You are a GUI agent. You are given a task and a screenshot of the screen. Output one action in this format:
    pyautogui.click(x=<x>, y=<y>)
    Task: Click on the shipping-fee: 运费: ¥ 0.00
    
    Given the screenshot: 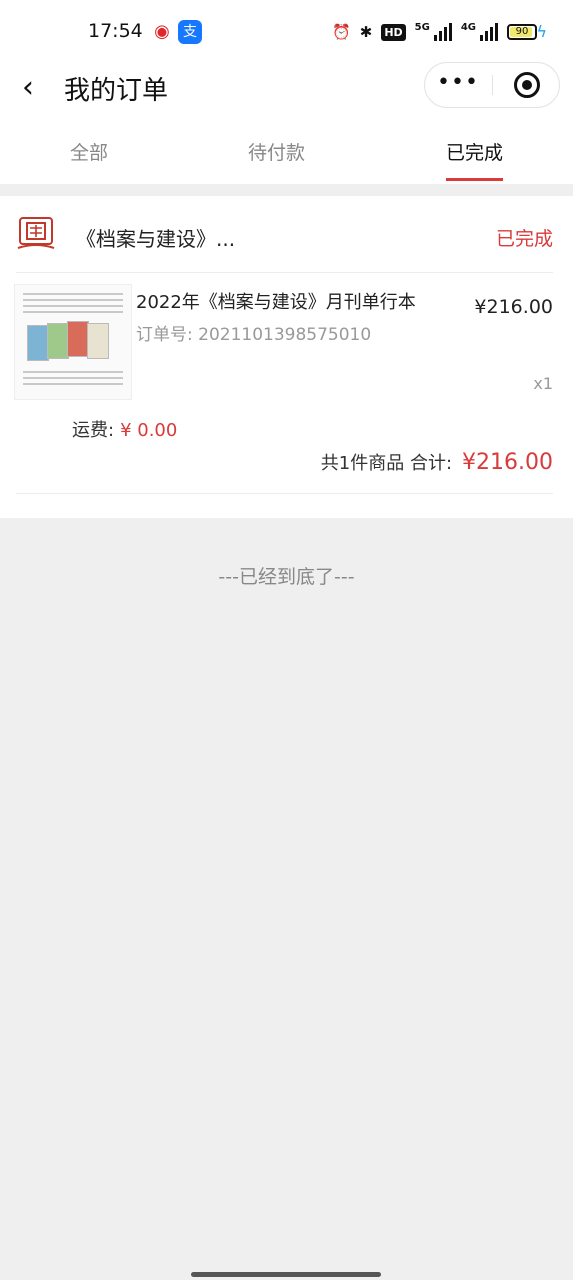 What is the action you would take?
    pyautogui.click(x=124, y=429)
    